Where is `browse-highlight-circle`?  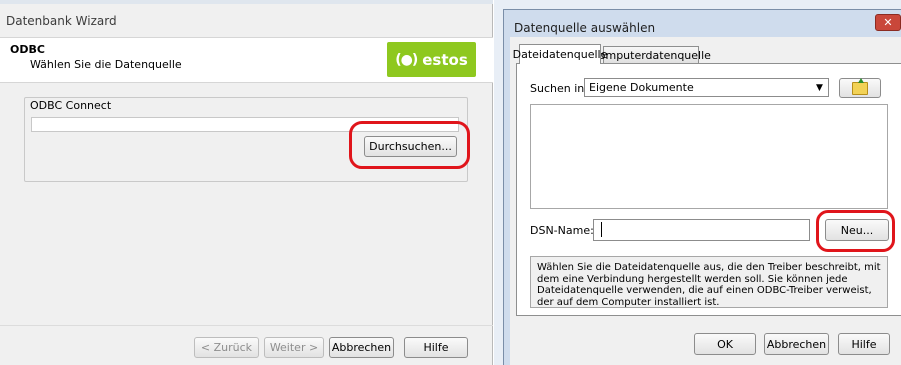 browse-highlight-circle is located at coordinates (409, 145).